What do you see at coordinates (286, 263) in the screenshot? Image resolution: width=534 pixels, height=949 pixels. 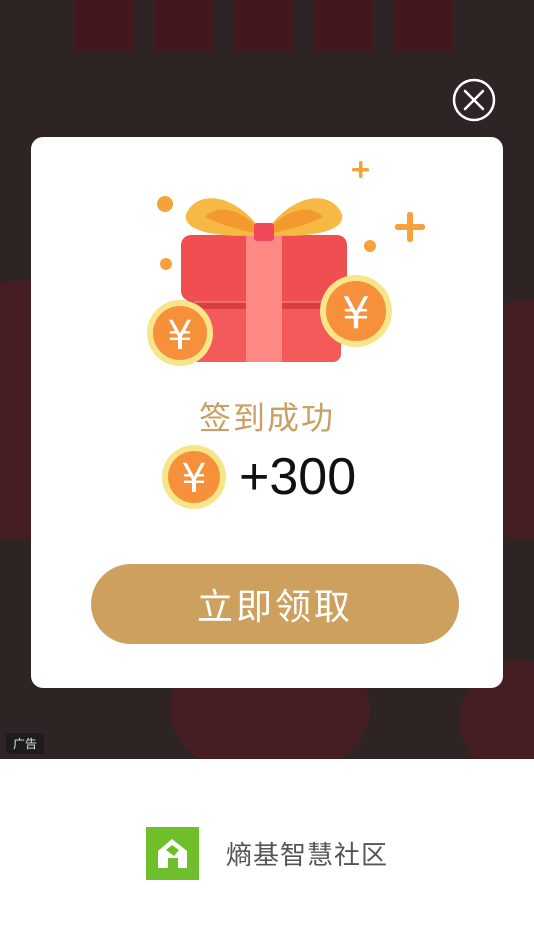 I see `gift-box-icon: ¥ ¥` at bounding box center [286, 263].